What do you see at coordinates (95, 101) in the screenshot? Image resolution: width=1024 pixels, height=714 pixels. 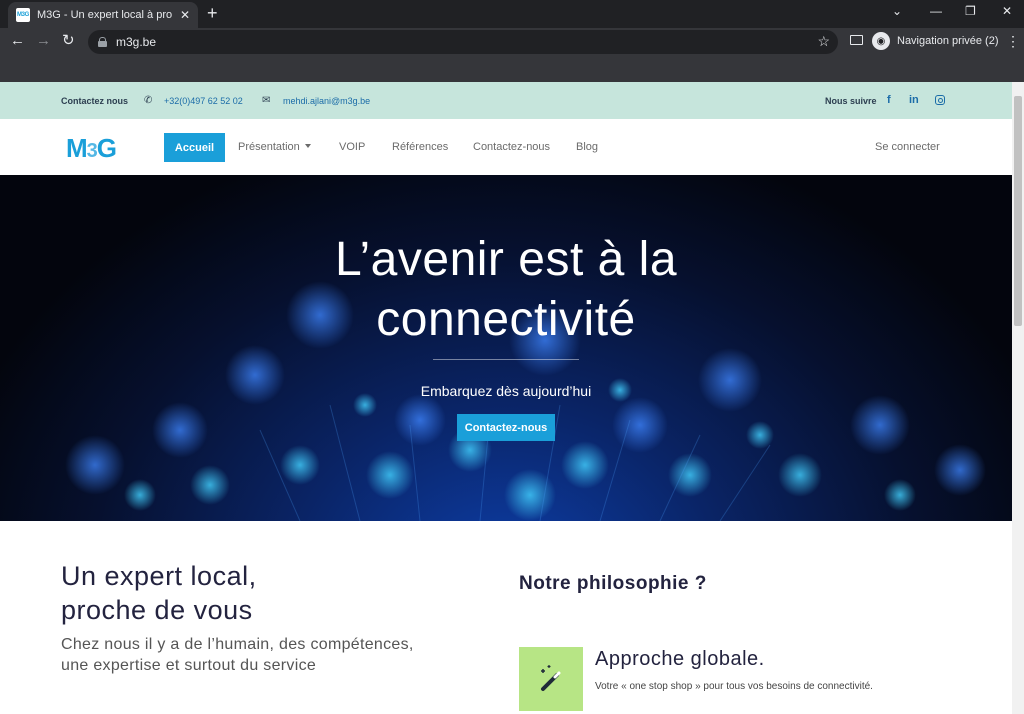 I see `contact-label: Contactez nous` at bounding box center [95, 101].